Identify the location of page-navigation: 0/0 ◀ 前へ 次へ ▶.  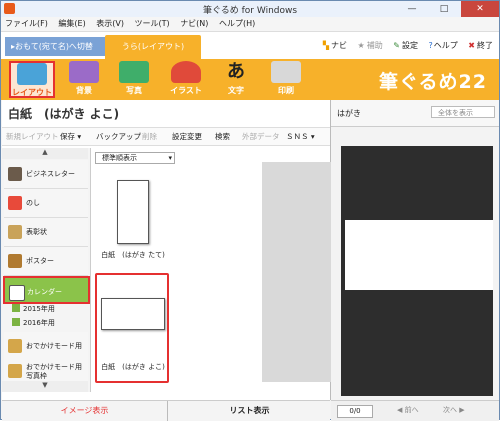
(415, 410).